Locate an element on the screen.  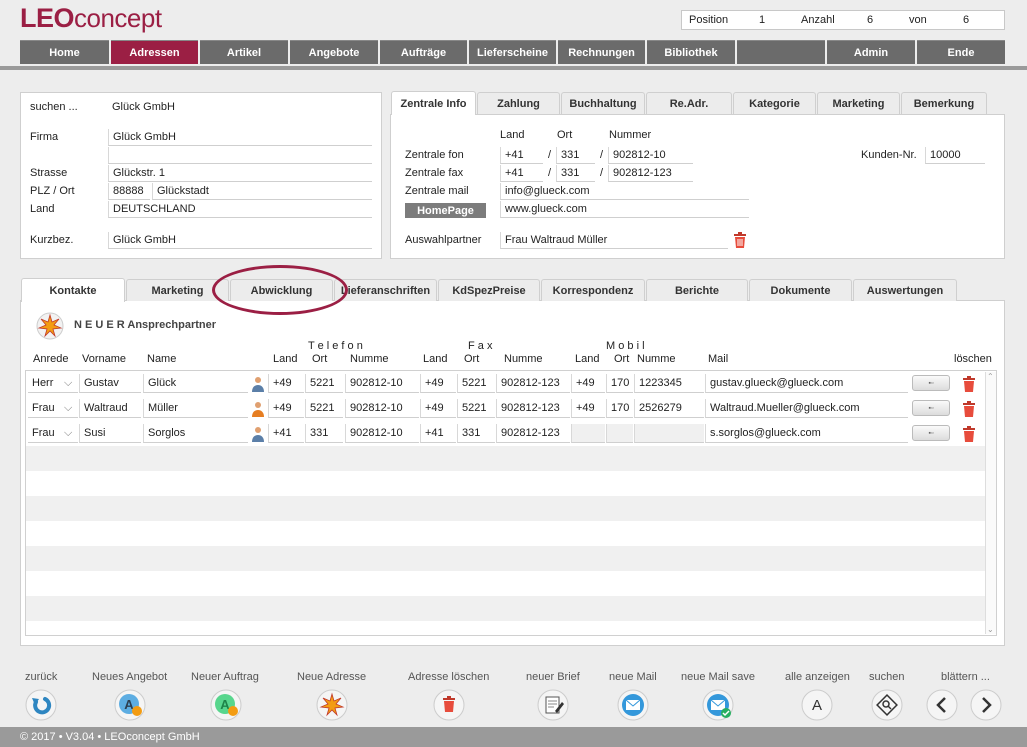
mail-cell: gustav.glueck@glueck.com is located at coordinates (806, 383).